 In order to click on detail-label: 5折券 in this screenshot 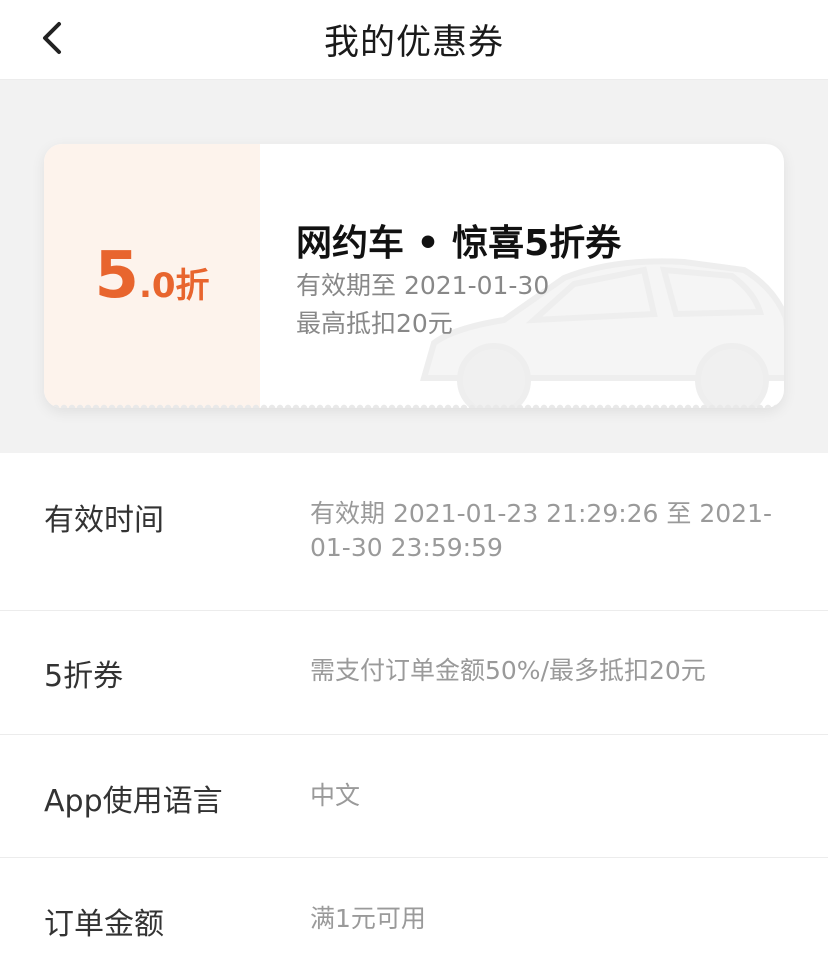, I will do `click(84, 676)`.